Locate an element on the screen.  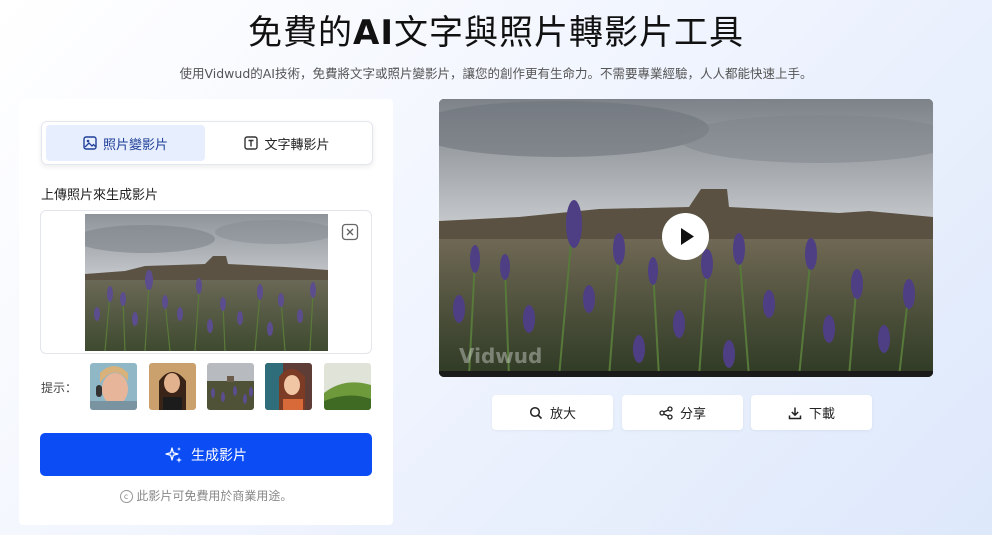
play-button is located at coordinates (685, 236).